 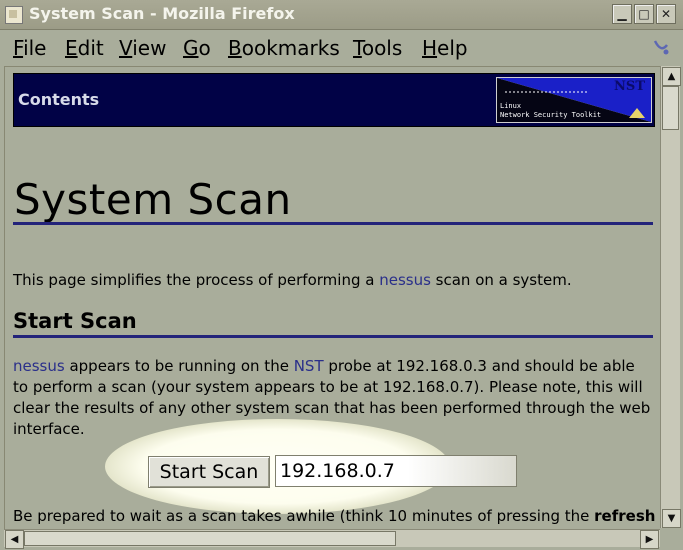 What do you see at coordinates (341, 15) in the screenshot?
I see `window-titlebar: System Scan - Mozilla Firefox ▁ □ ✕` at bounding box center [341, 15].